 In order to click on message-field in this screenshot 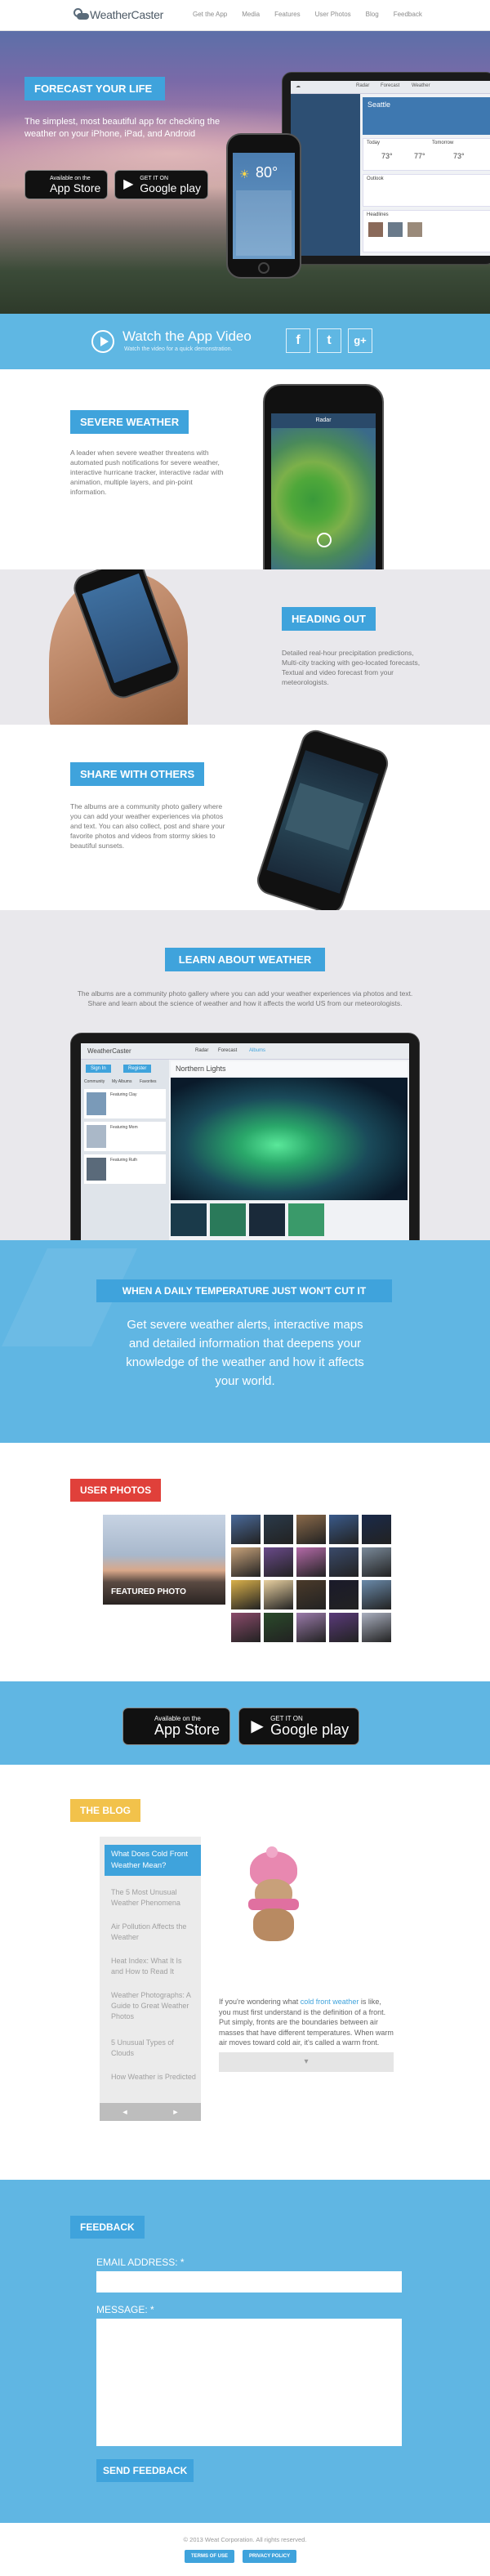, I will do `click(249, 2383)`.